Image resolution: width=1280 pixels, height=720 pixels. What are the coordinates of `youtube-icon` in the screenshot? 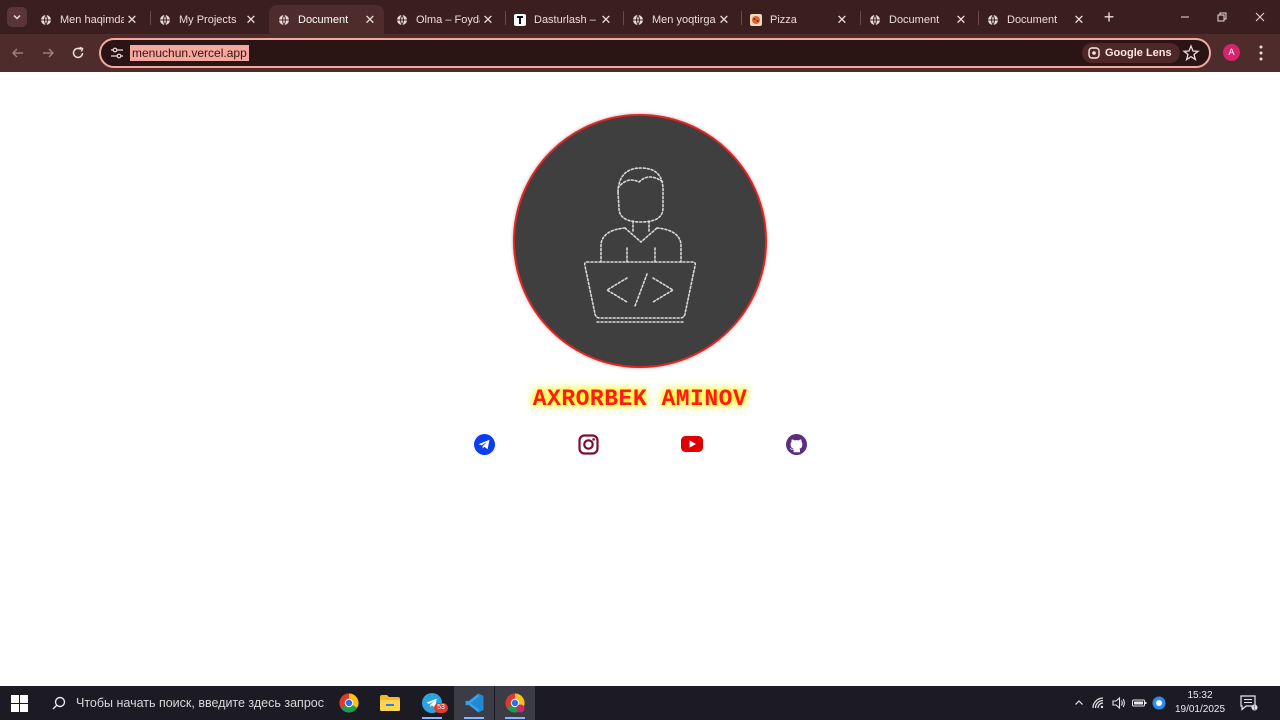 It's located at (692, 444).